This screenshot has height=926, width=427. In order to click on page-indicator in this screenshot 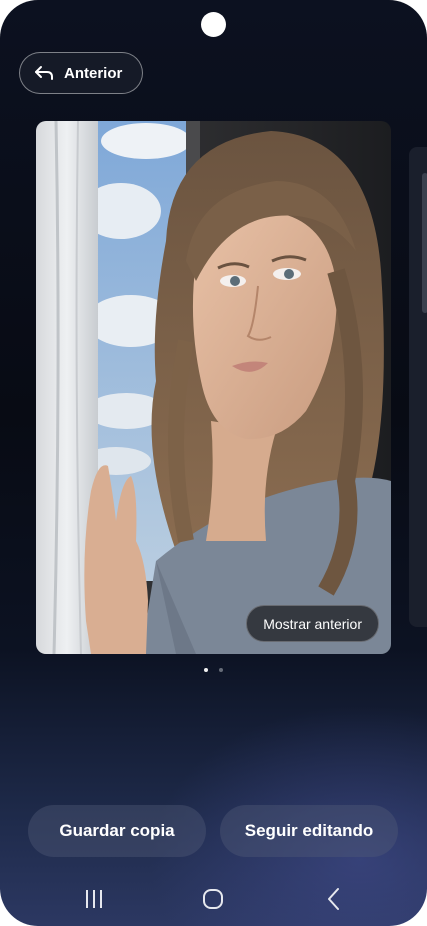, I will do `click(213, 670)`.